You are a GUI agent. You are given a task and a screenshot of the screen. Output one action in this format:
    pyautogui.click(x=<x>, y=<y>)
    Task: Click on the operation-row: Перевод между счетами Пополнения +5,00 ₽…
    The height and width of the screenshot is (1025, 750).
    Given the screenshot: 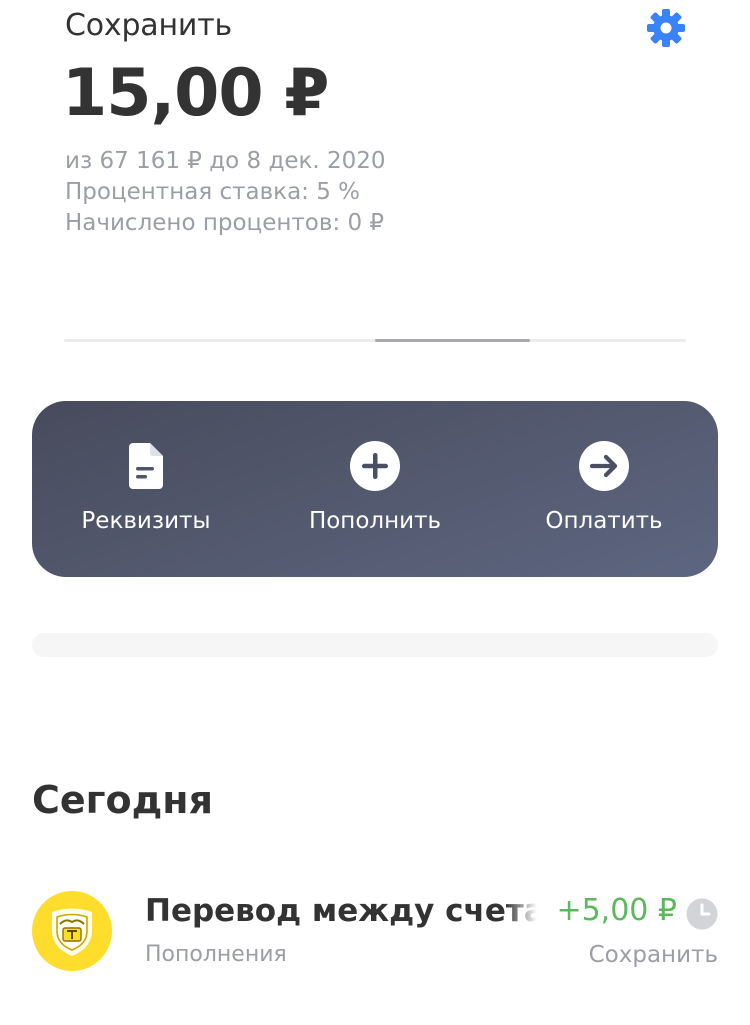 What is the action you would take?
    pyautogui.click(x=377, y=930)
    